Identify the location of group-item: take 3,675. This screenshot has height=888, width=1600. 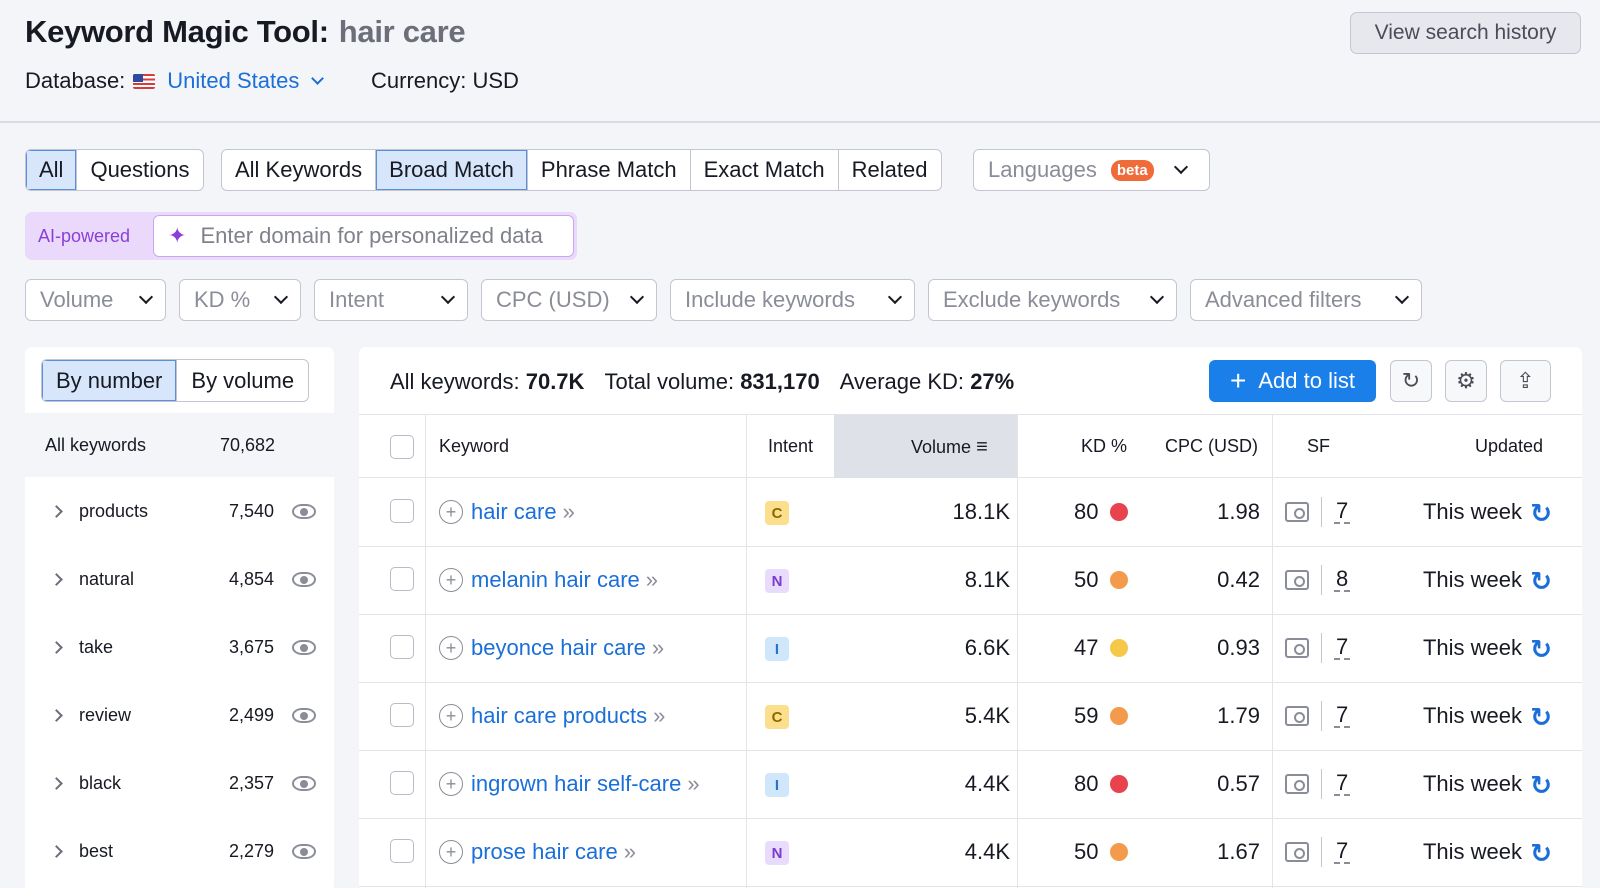
(179, 647).